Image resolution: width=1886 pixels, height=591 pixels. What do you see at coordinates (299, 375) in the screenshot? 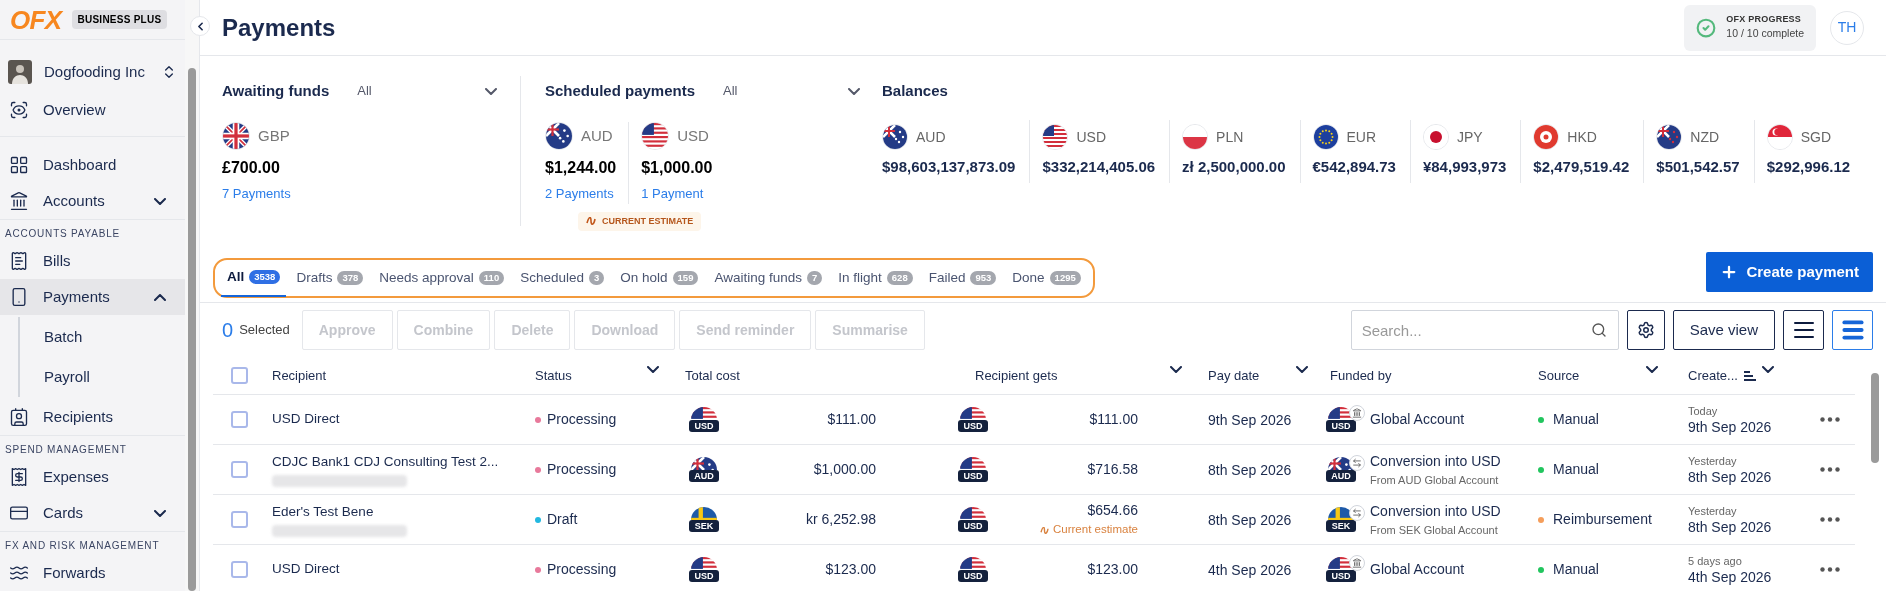
I see `column-header: Recipient` at bounding box center [299, 375].